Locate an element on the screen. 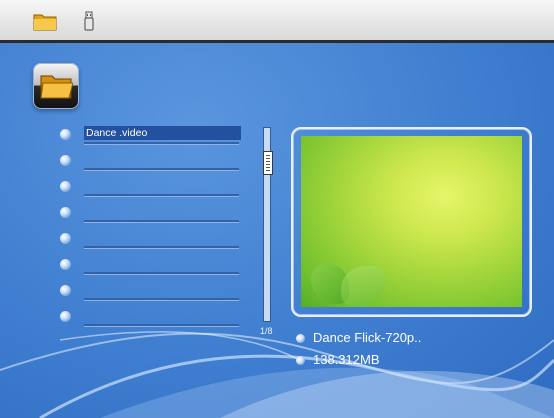  page-indicator: 1/8 is located at coordinates (266, 331).